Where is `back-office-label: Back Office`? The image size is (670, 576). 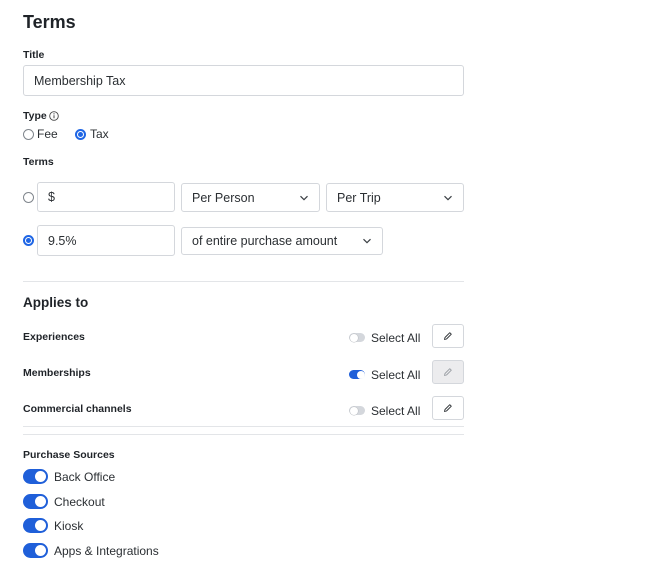
back-office-label: Back Office is located at coordinates (85, 477).